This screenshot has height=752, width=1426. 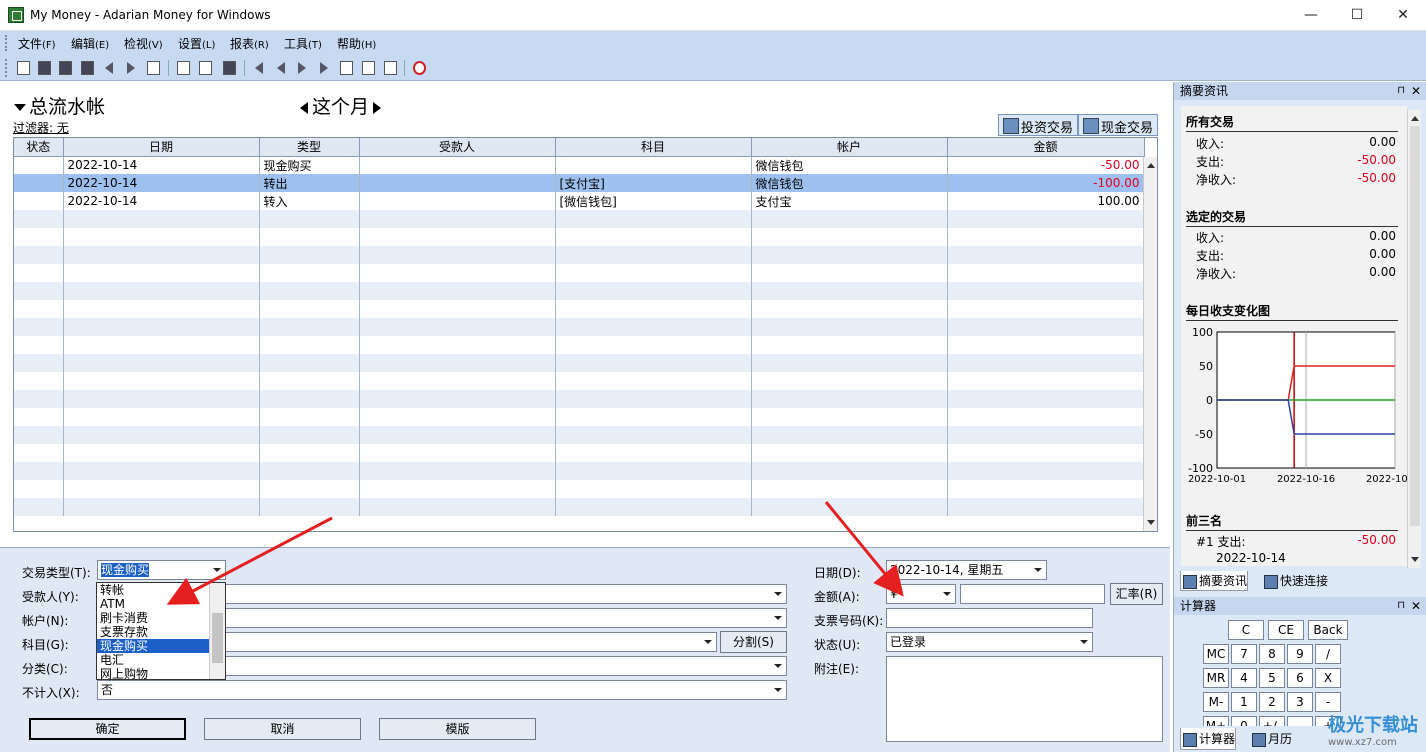 I want to click on summary-scrollbar, so click(x=1414, y=339).